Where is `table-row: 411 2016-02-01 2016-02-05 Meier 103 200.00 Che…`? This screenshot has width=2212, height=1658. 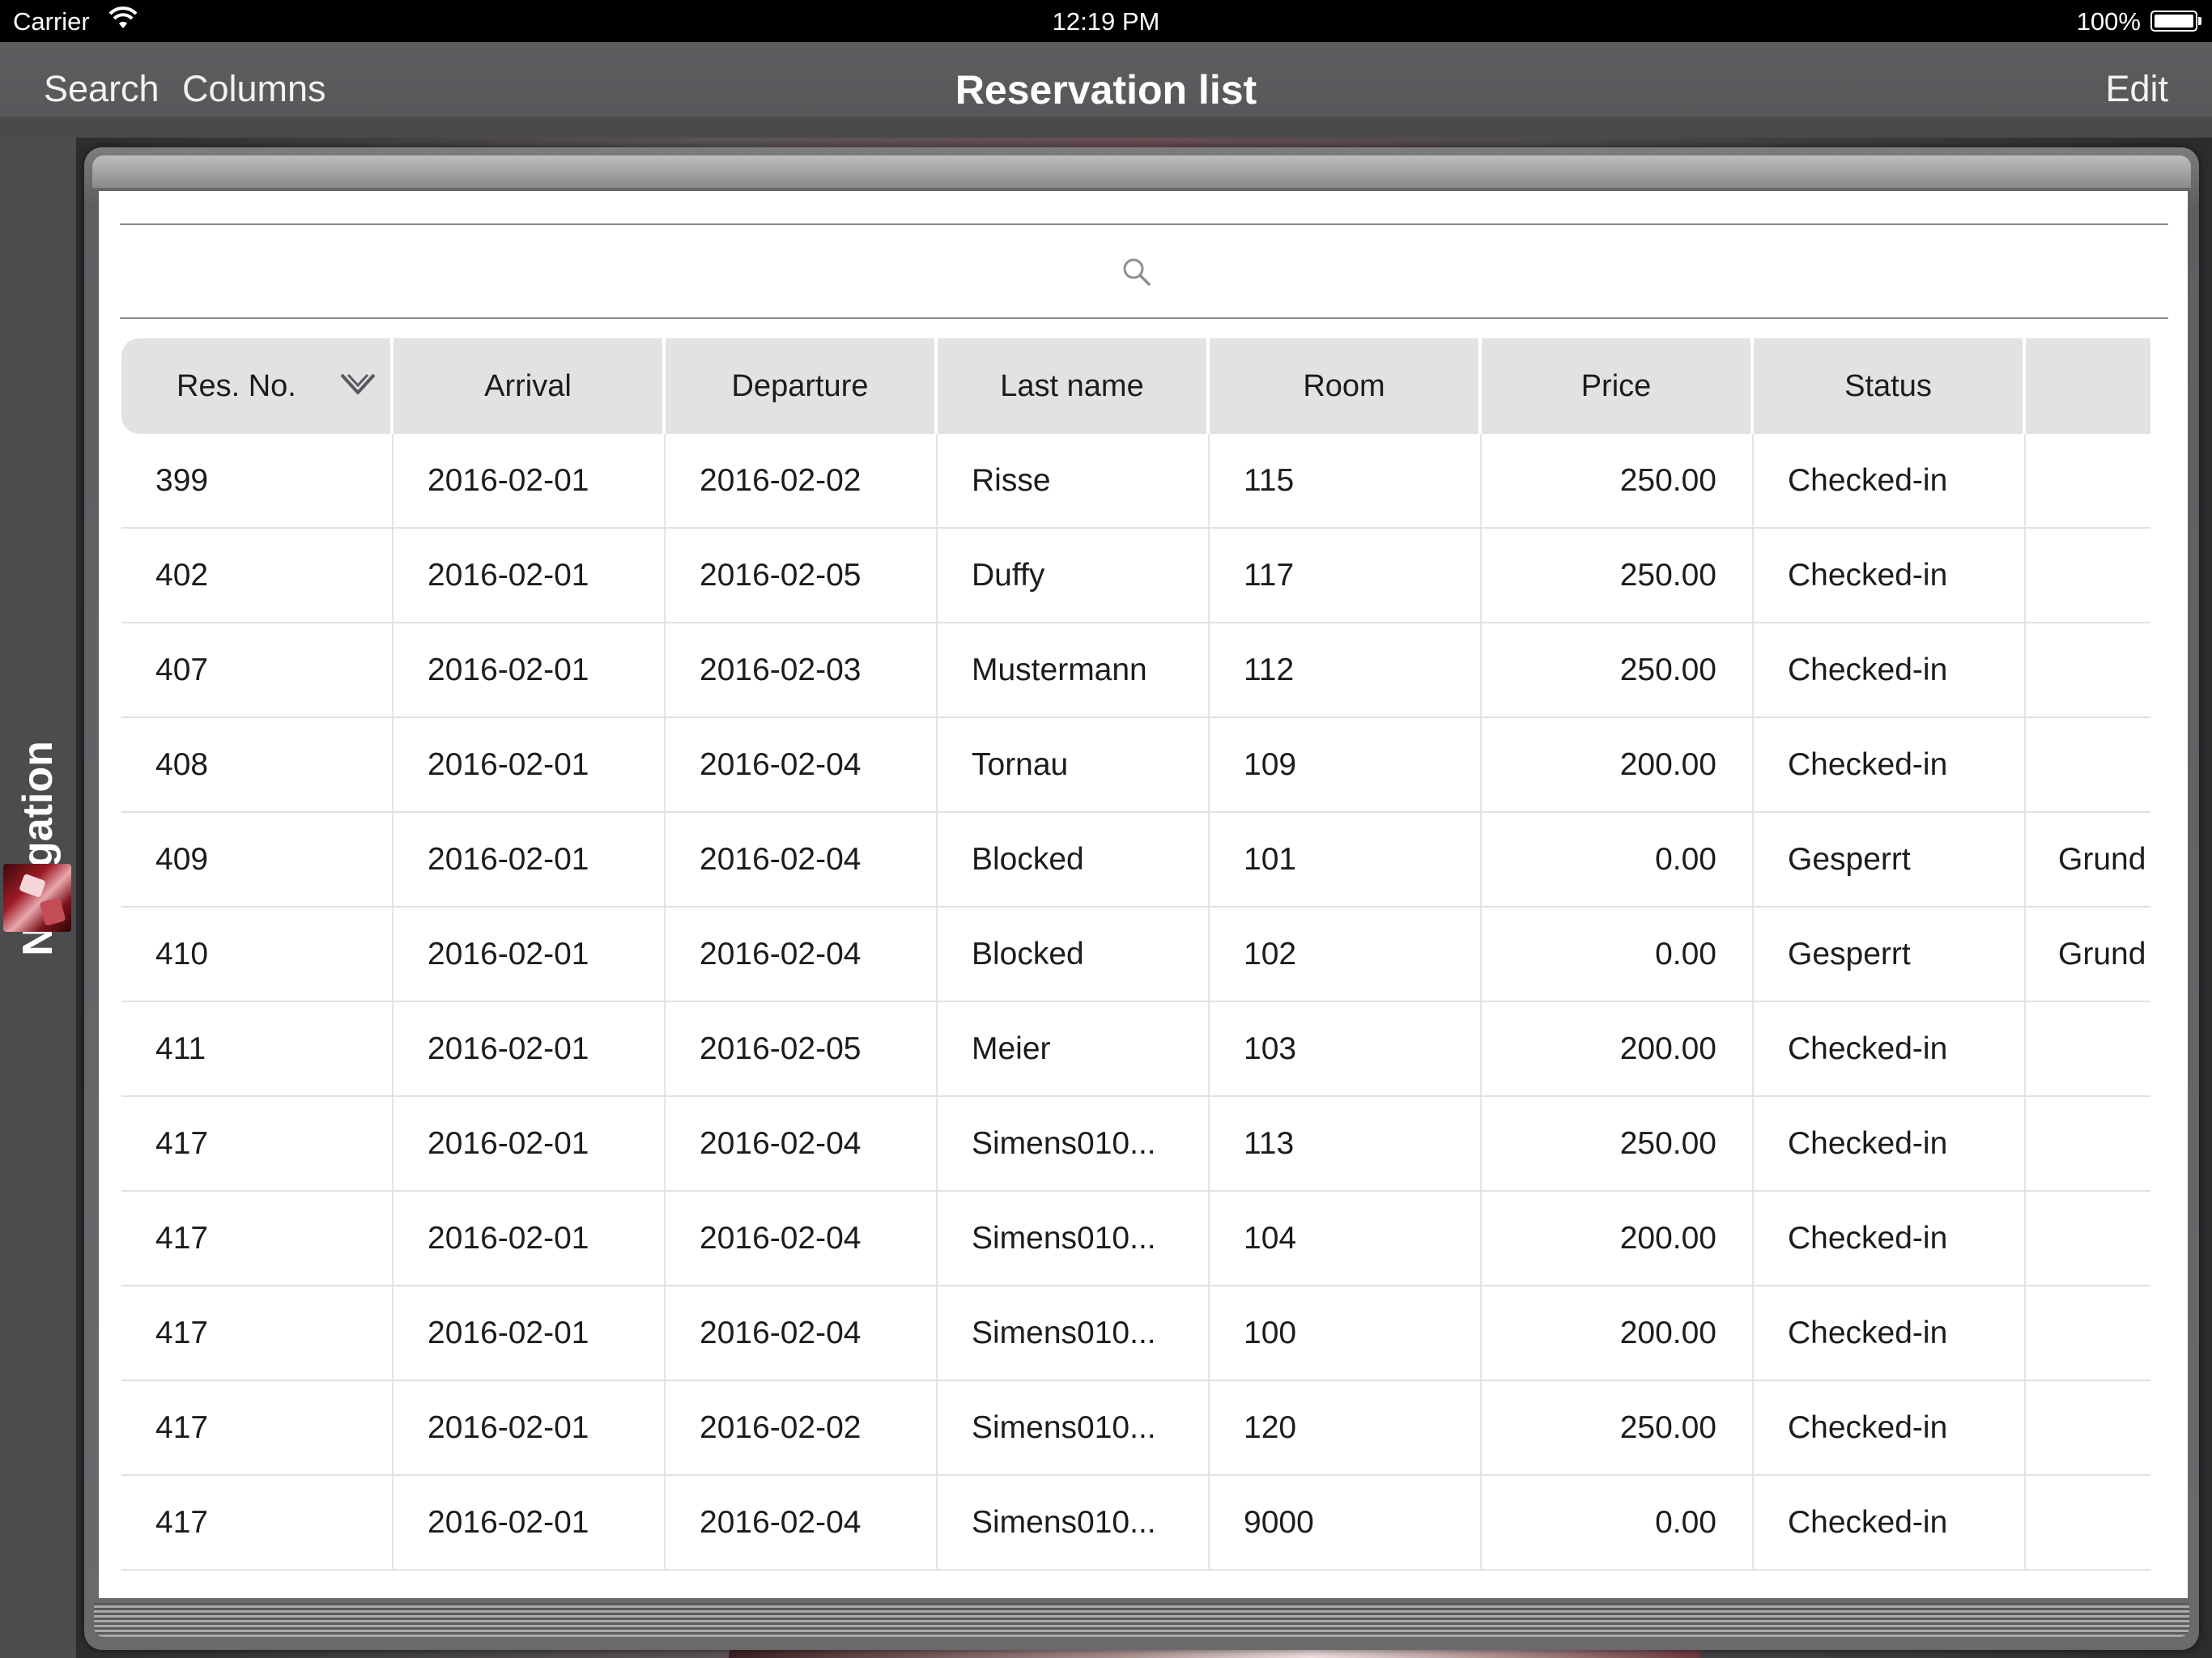 table-row: 411 2016-02-01 2016-02-05 Meier 103 200.00 Che… is located at coordinates (1136, 1049).